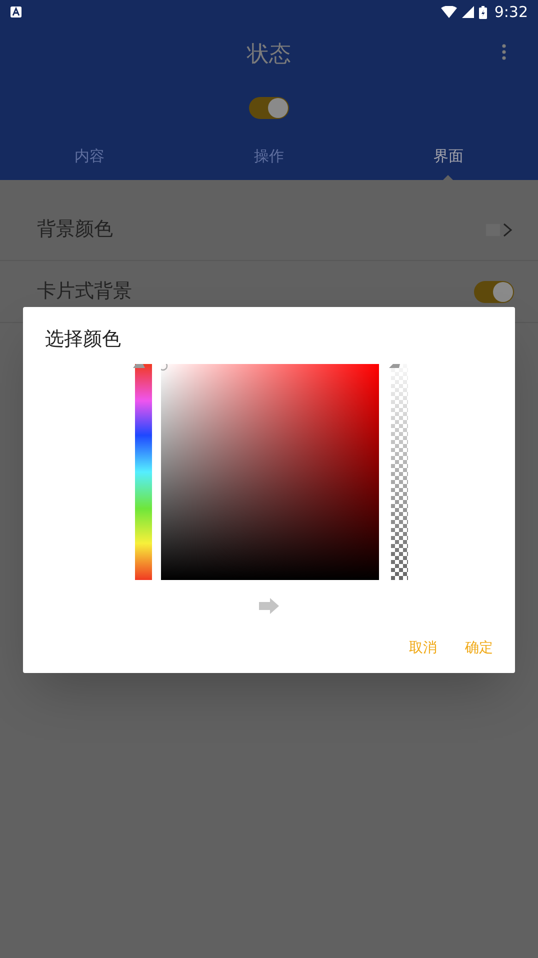 The height and width of the screenshot is (958, 538). I want to click on saturation-value-square, so click(270, 472).